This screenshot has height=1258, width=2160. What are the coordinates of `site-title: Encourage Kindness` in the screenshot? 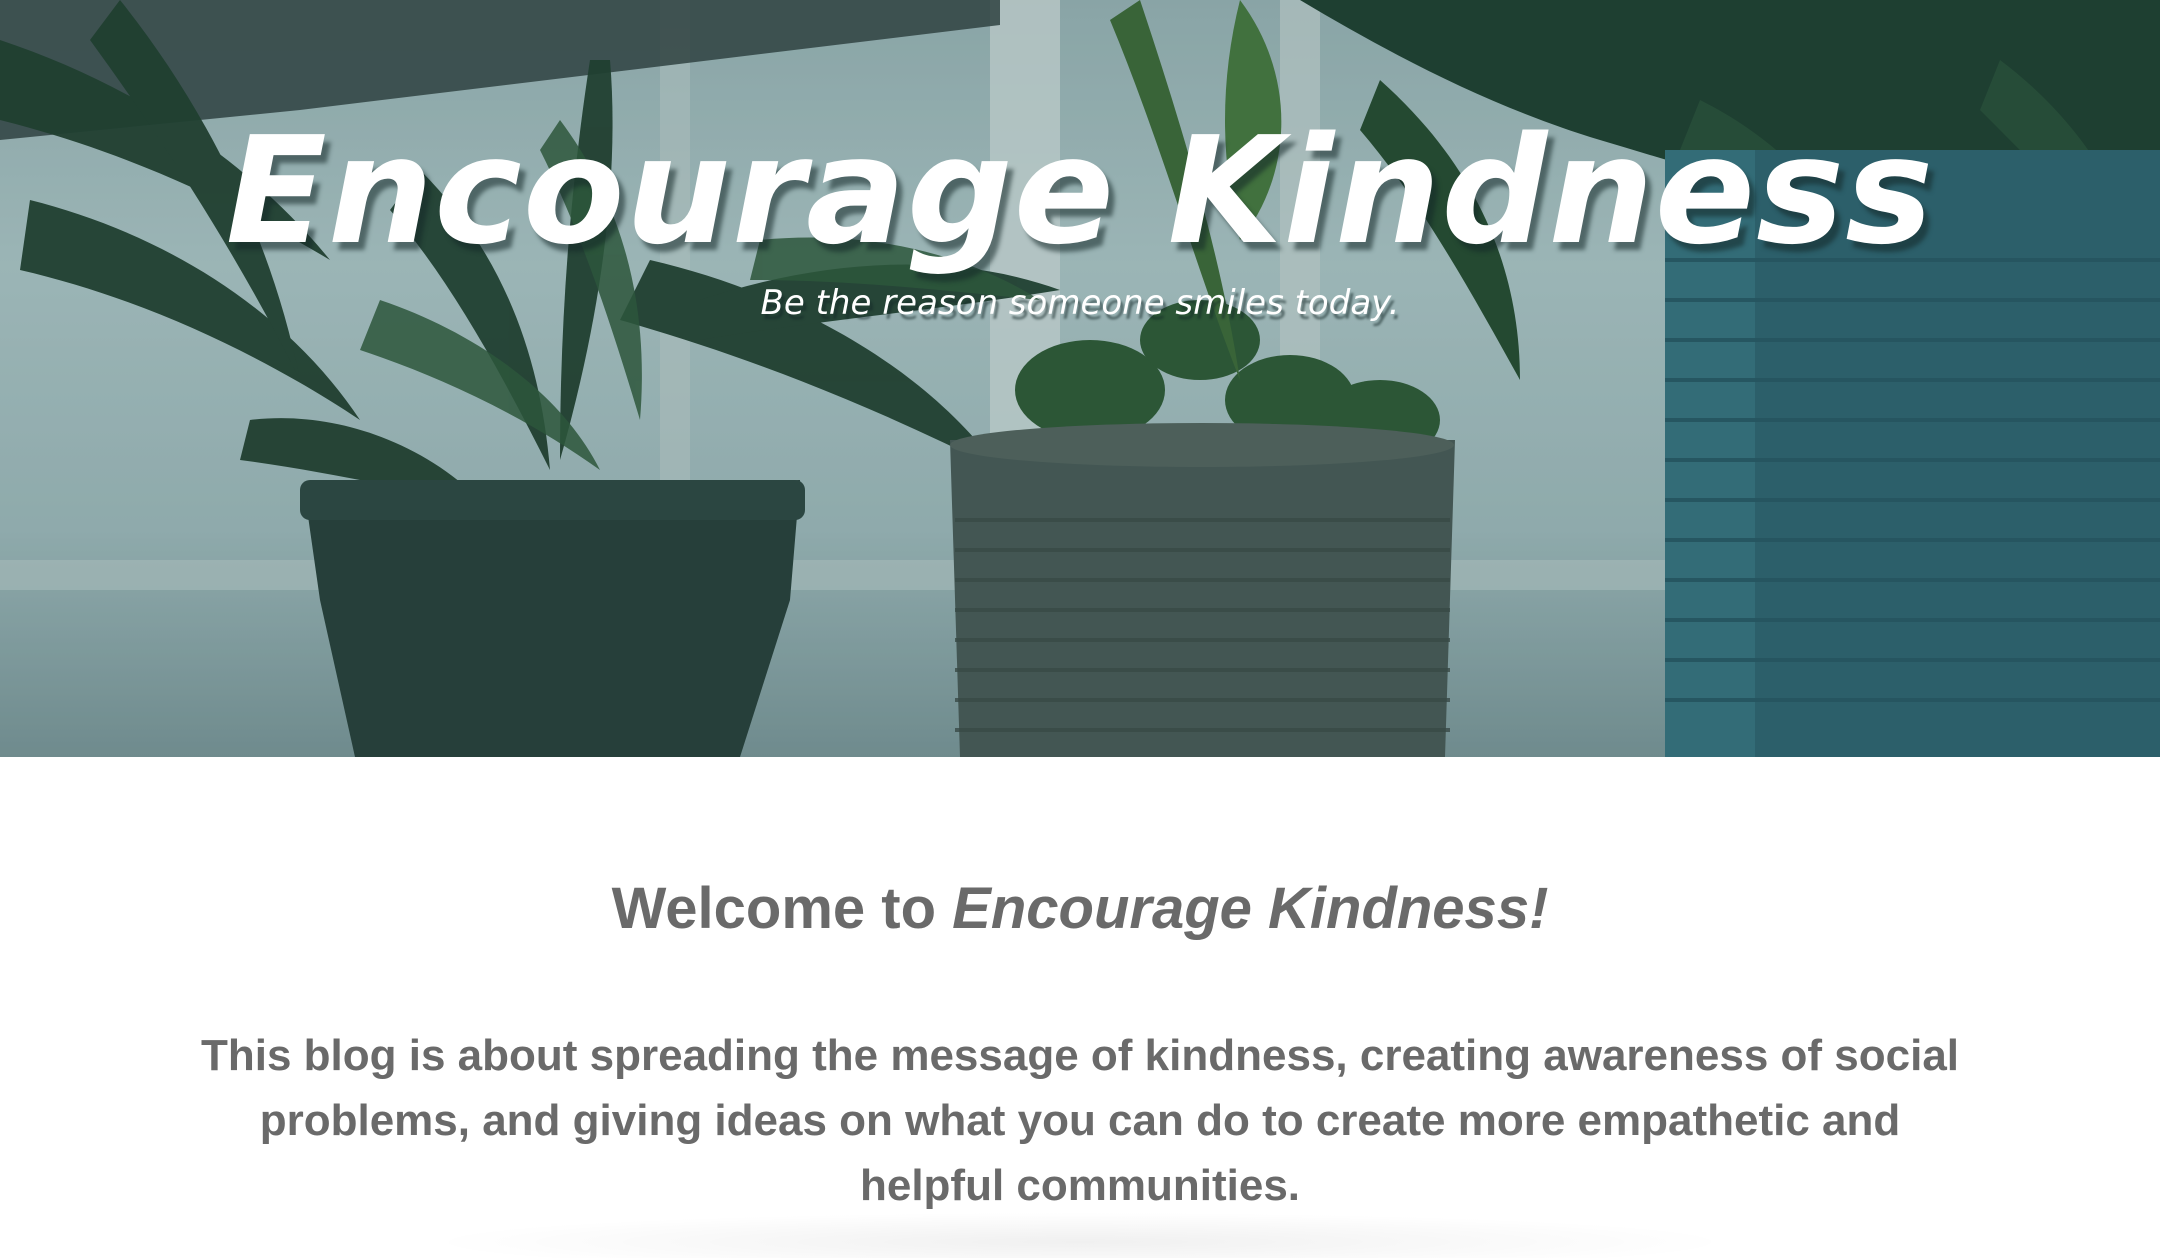 It's located at (1080, 191).